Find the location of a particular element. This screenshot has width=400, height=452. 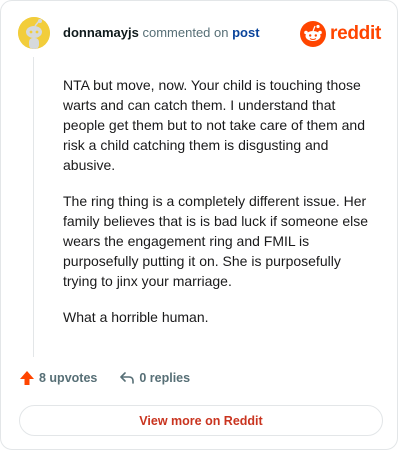

reply-button: 0 replies is located at coordinates (154, 378).